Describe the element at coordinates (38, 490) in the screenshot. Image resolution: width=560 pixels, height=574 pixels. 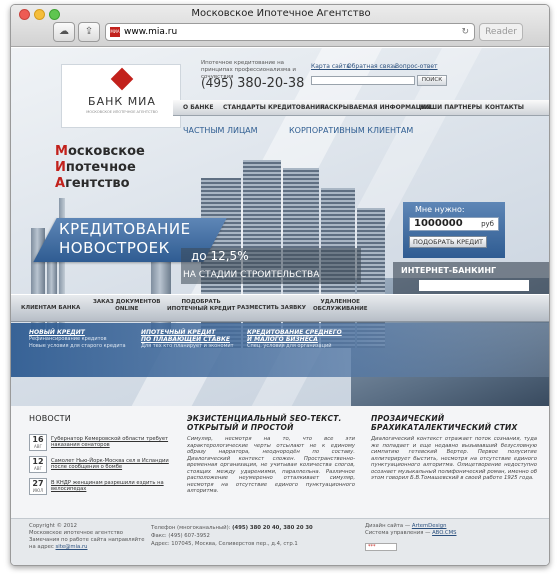
I see `news-month: ИЮЛ` at that location.